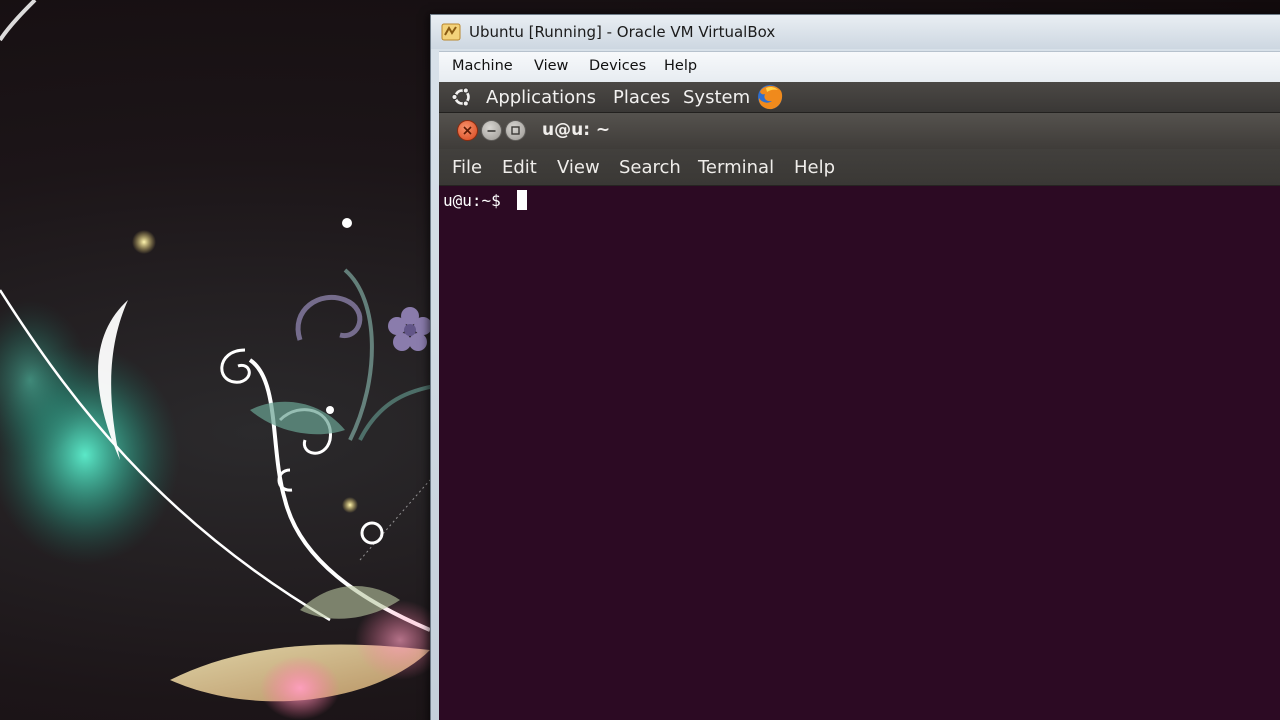 This screenshot has height=720, width=1280. I want to click on text-cursor, so click(522, 200).